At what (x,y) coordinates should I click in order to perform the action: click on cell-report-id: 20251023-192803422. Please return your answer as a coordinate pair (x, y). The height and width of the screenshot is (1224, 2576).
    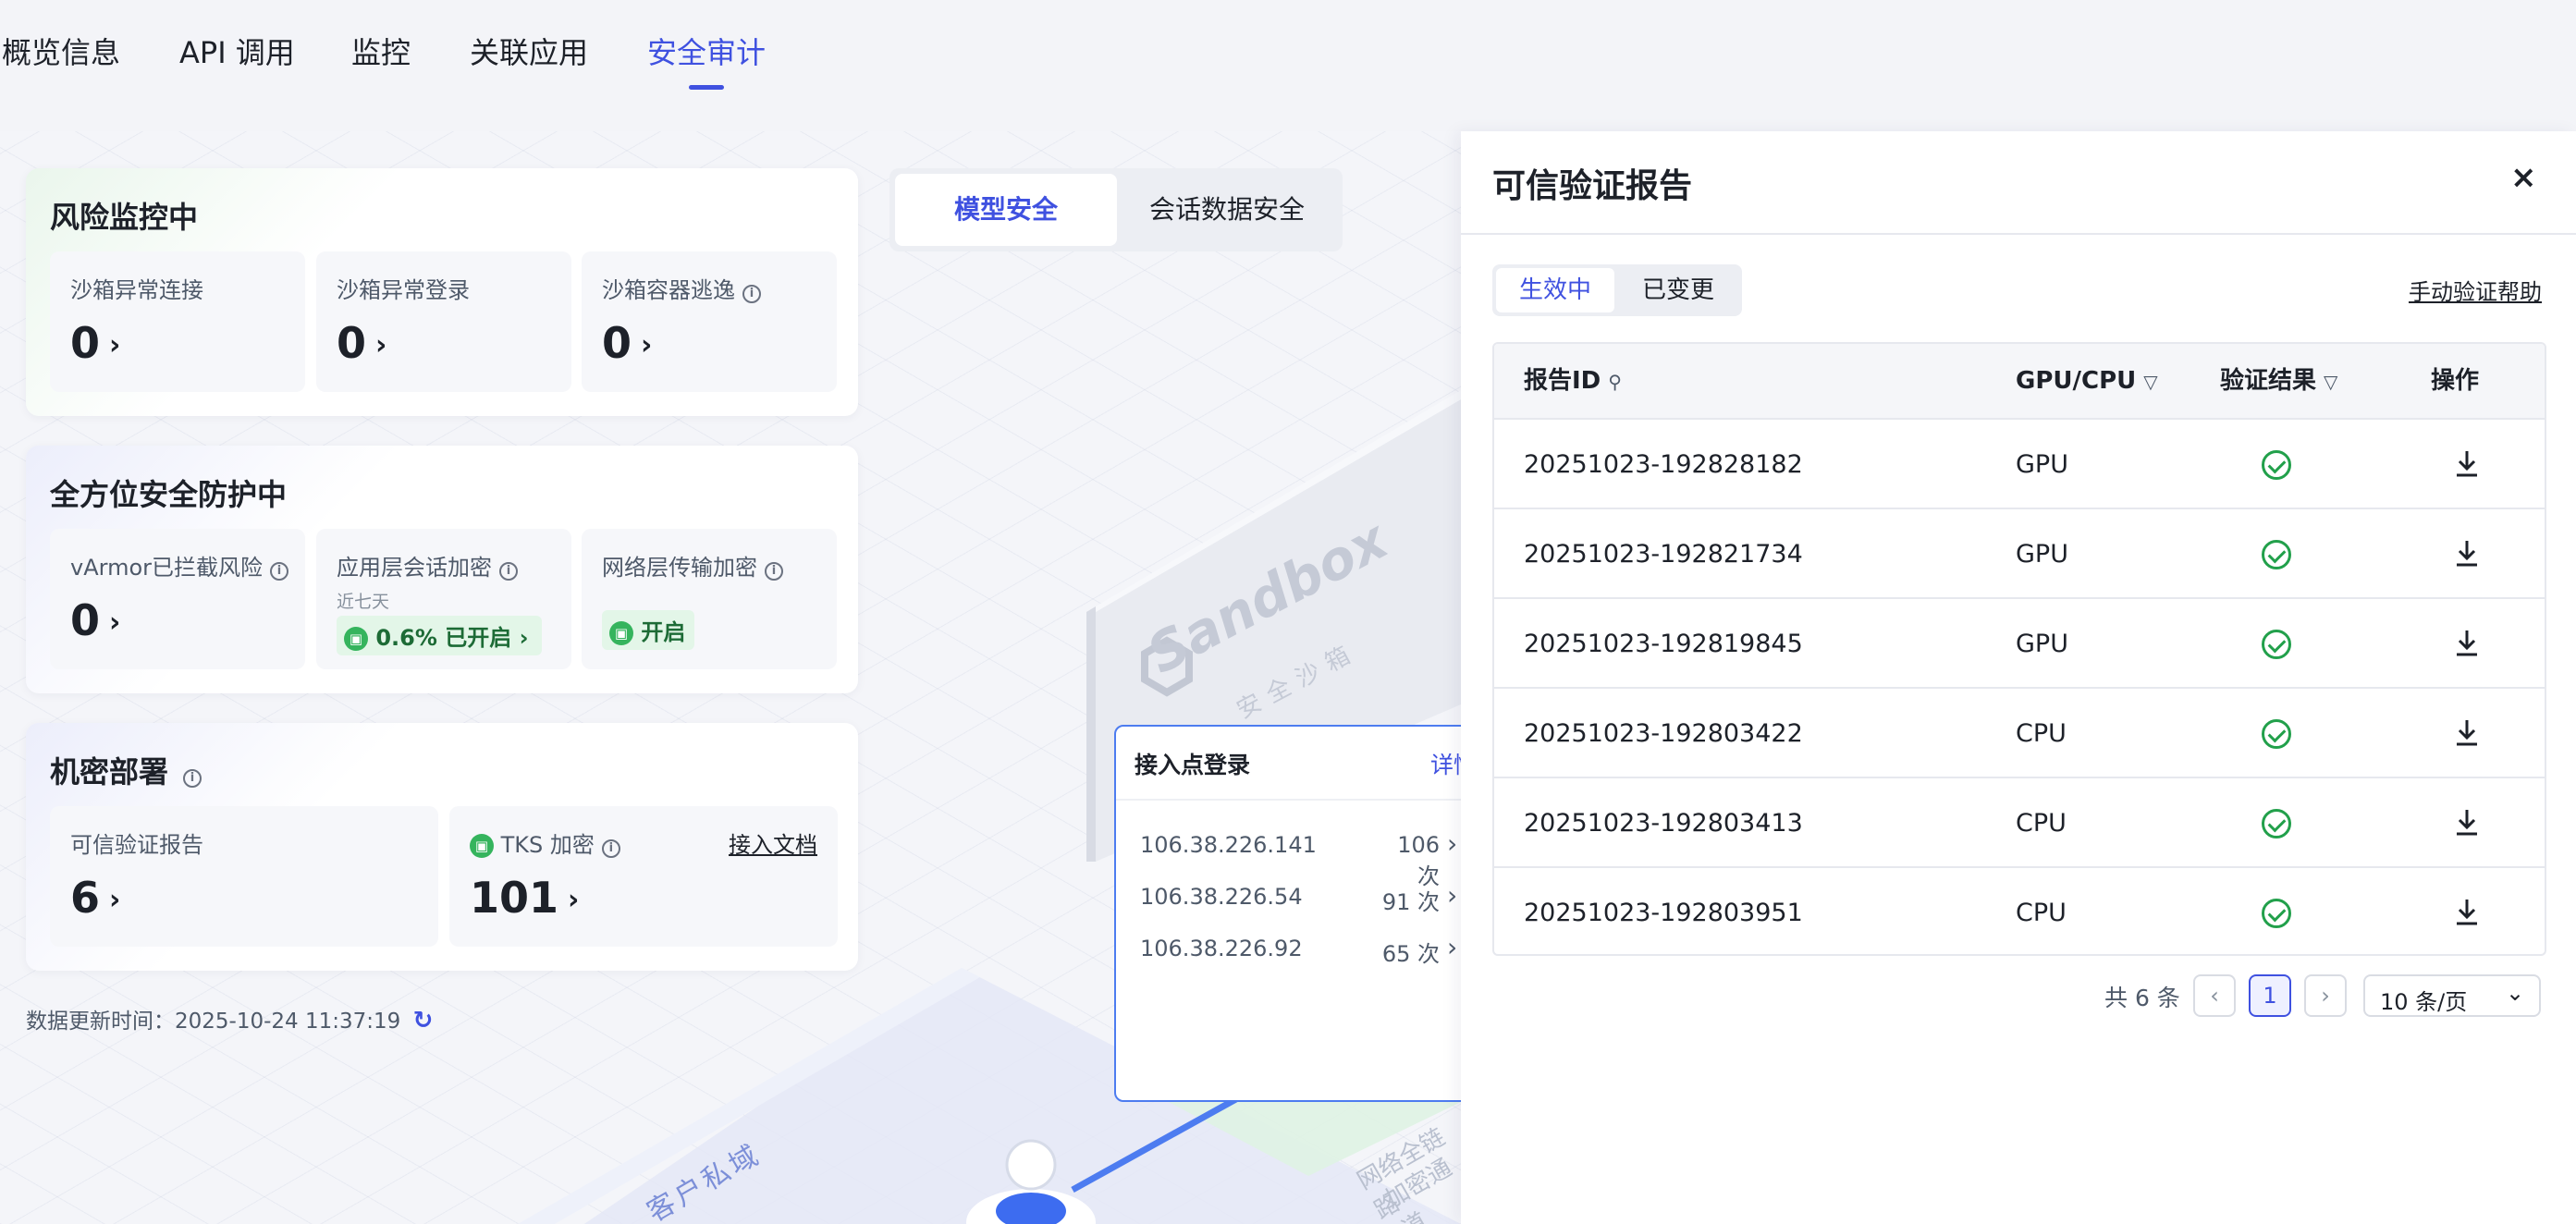
    Looking at the image, I should click on (1663, 733).